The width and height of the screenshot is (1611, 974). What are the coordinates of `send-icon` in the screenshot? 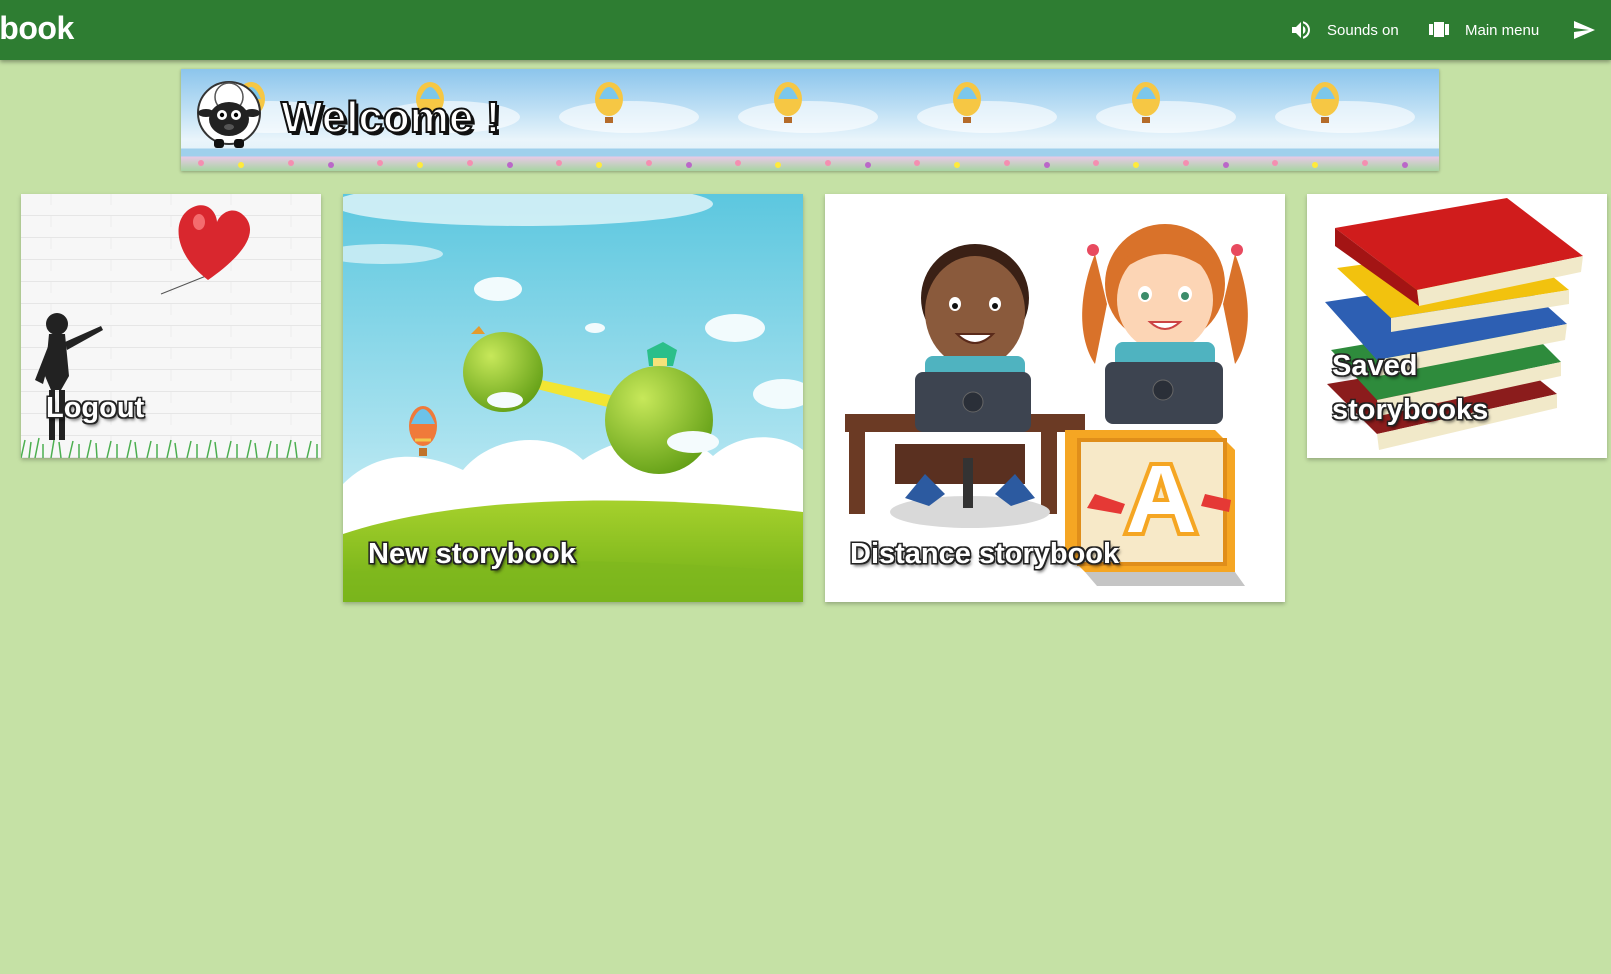 It's located at (1584, 30).